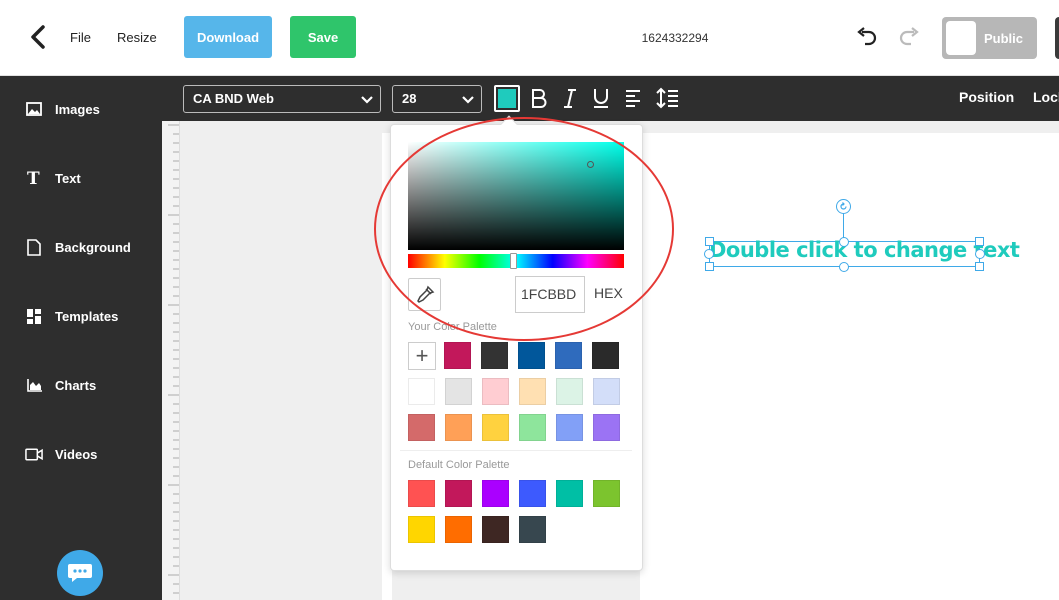  I want to click on text-icon: T, so click(34, 178).